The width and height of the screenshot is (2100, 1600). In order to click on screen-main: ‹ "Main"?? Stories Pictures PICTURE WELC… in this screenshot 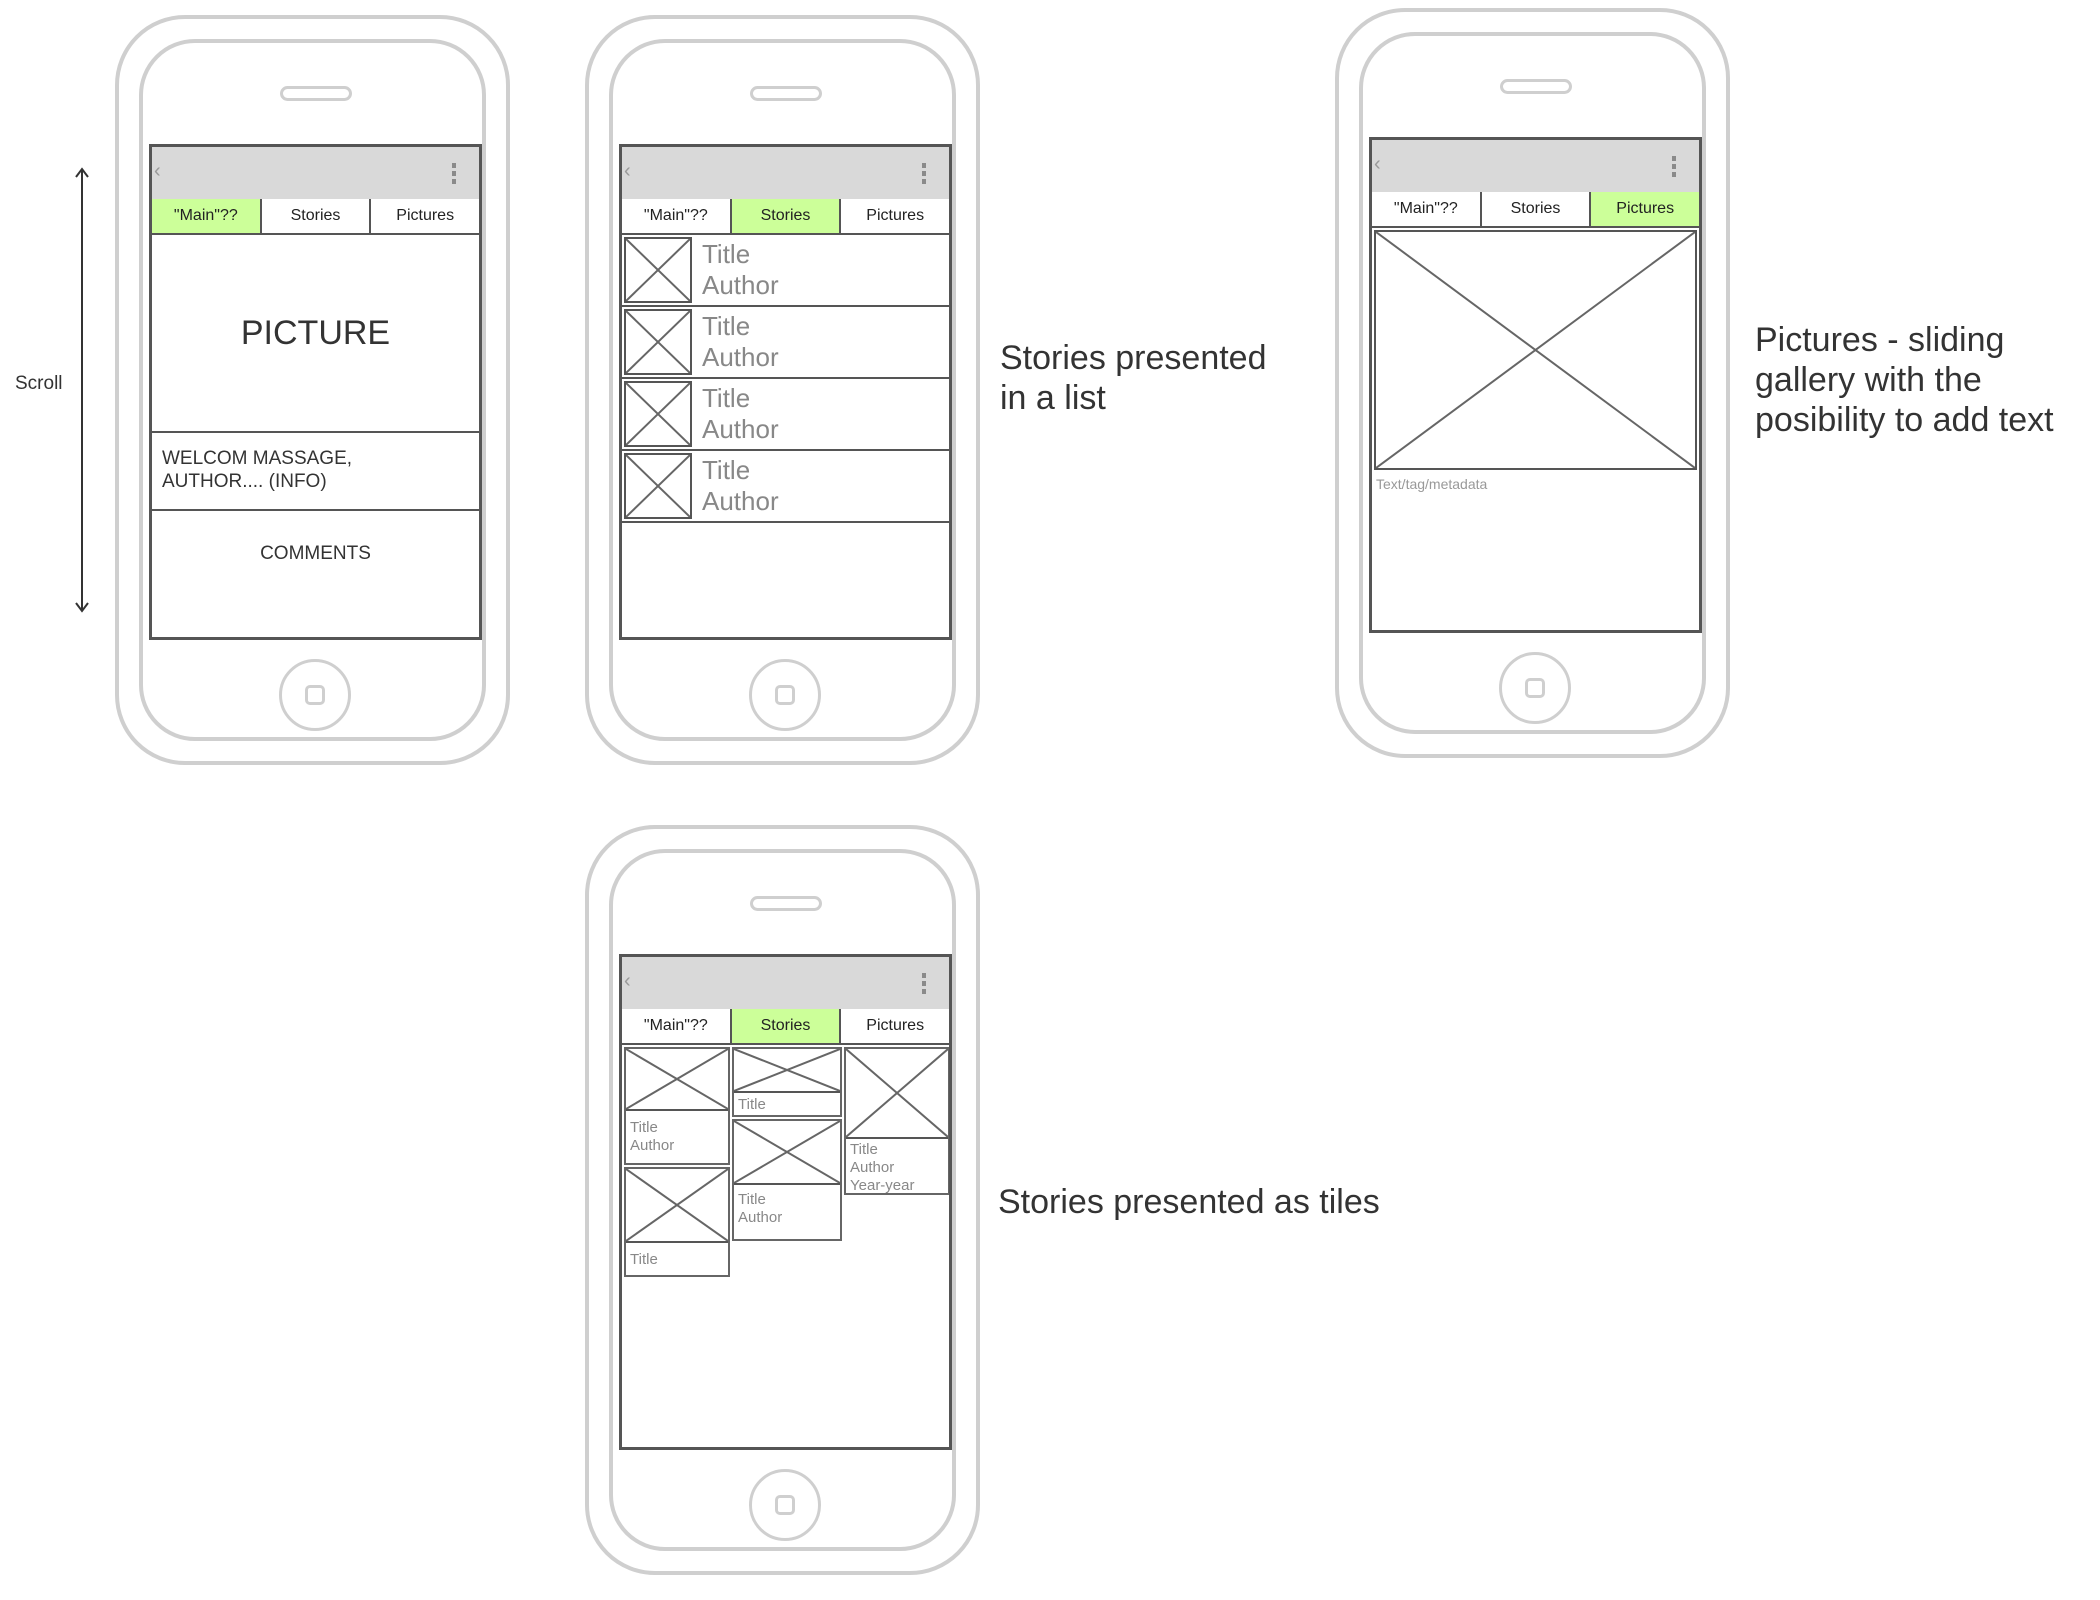, I will do `click(315, 392)`.